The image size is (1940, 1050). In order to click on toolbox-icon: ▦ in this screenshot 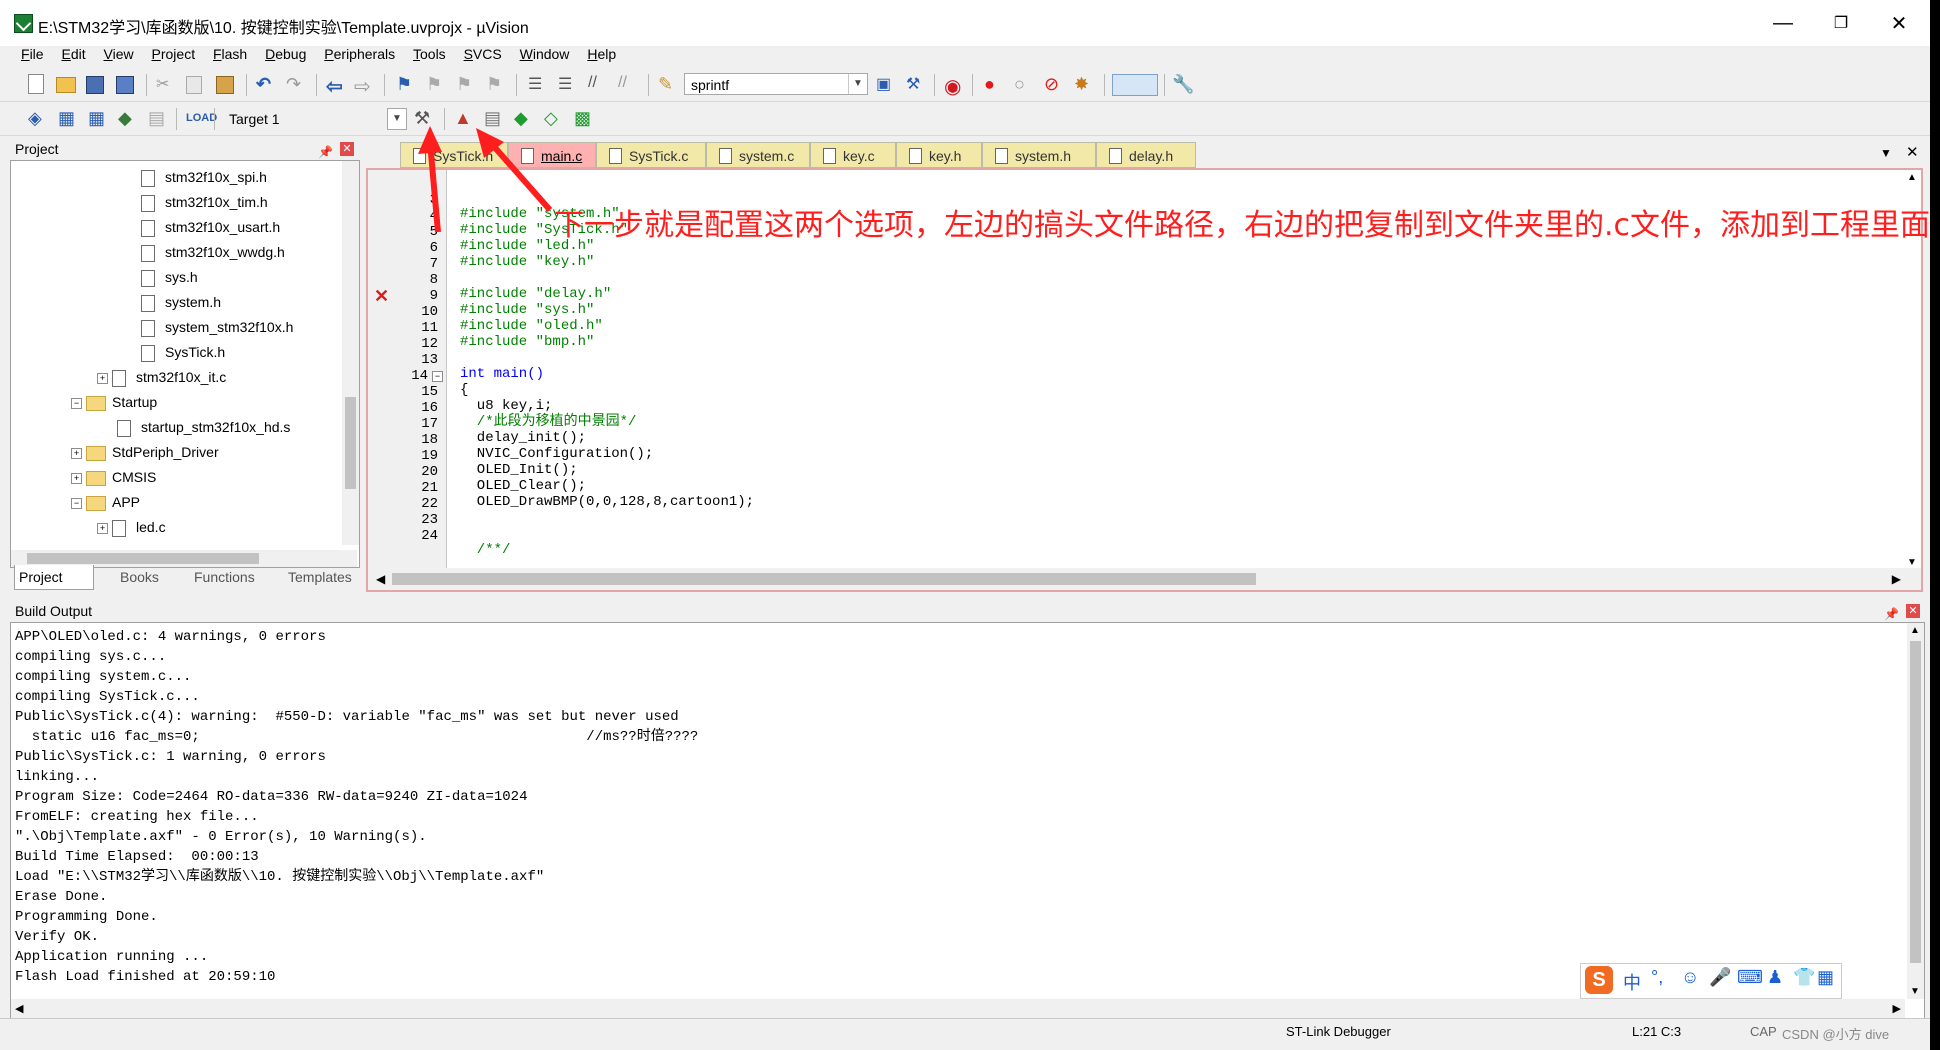, I will do `click(1825, 977)`.